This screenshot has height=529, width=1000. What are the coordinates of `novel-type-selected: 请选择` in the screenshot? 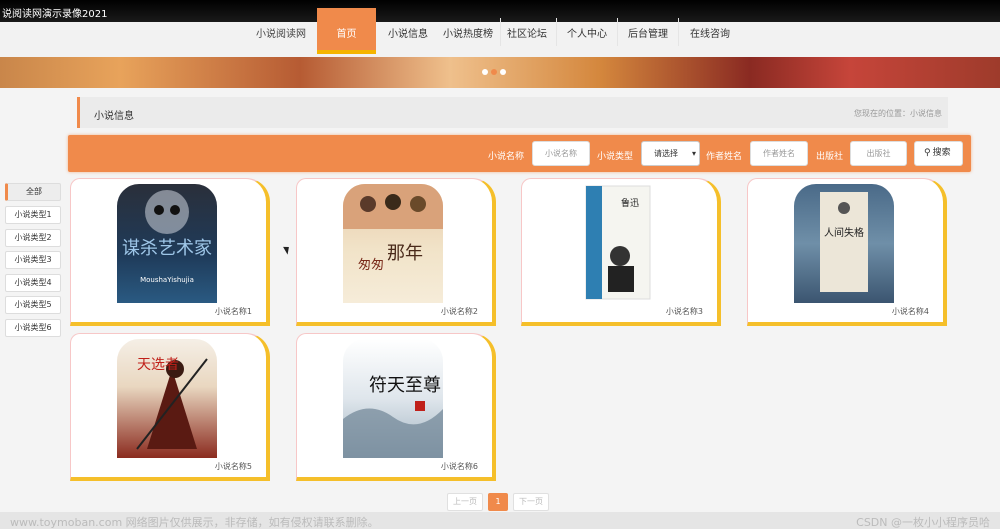 It's located at (666, 153).